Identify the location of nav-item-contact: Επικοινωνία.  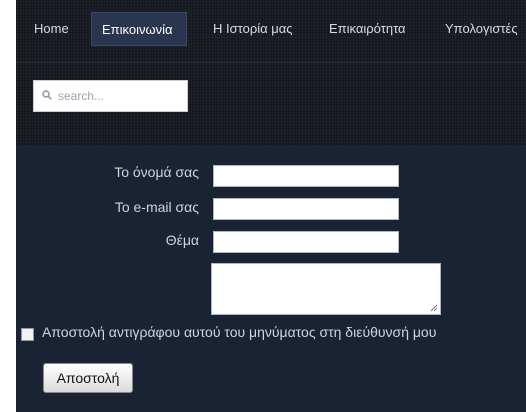
(139, 29).